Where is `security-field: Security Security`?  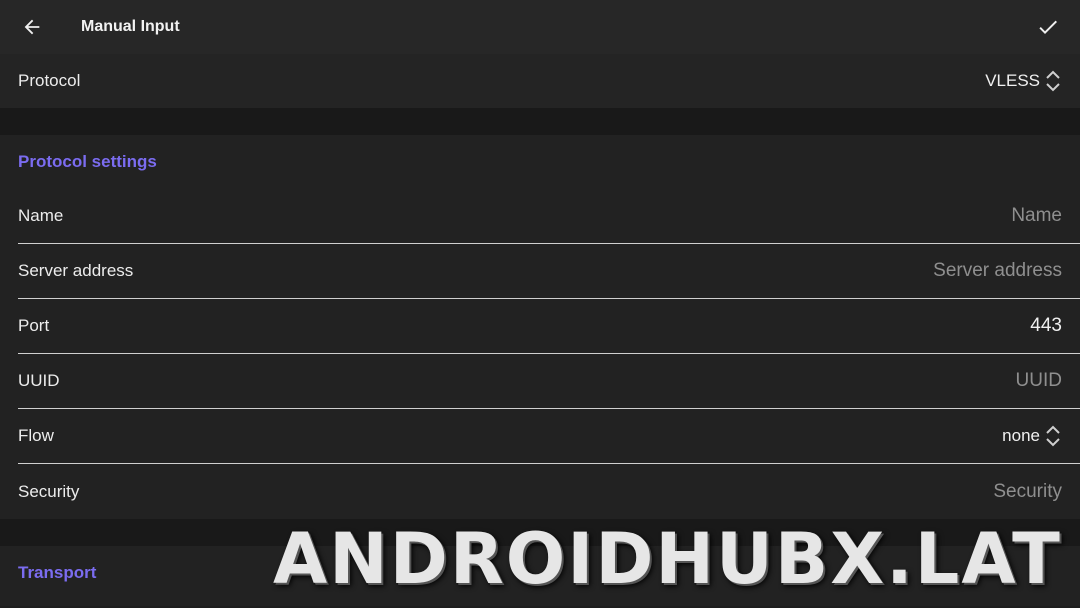
security-field: Security Security is located at coordinates (549, 491).